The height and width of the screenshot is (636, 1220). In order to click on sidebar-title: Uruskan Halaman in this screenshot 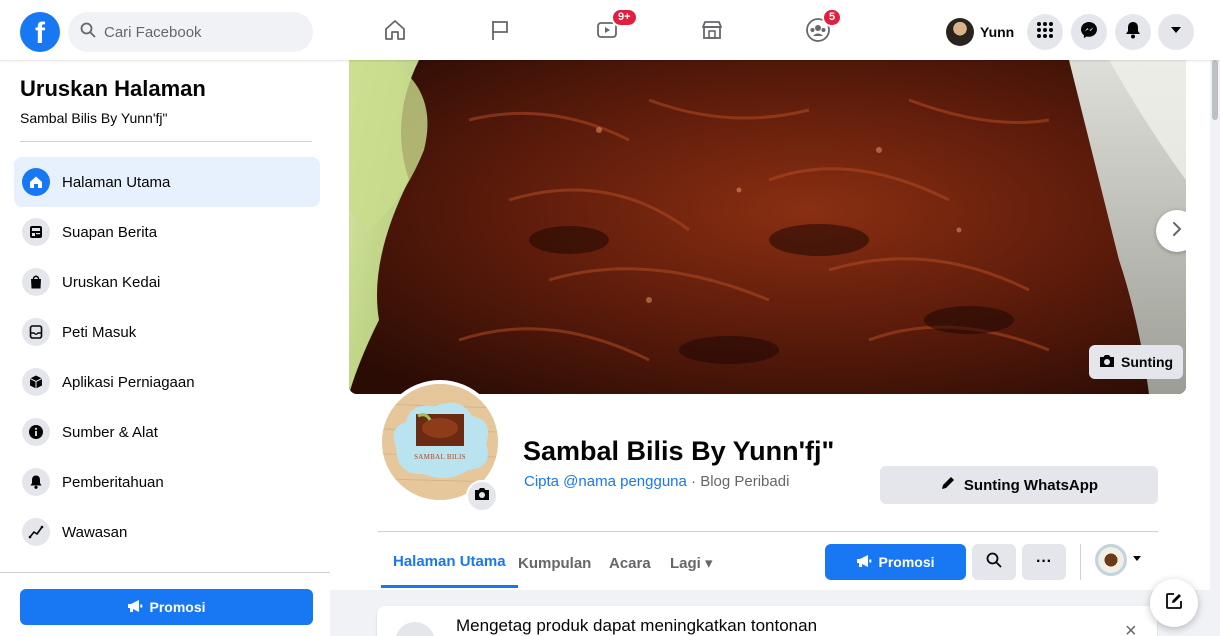, I will do `click(113, 88)`.